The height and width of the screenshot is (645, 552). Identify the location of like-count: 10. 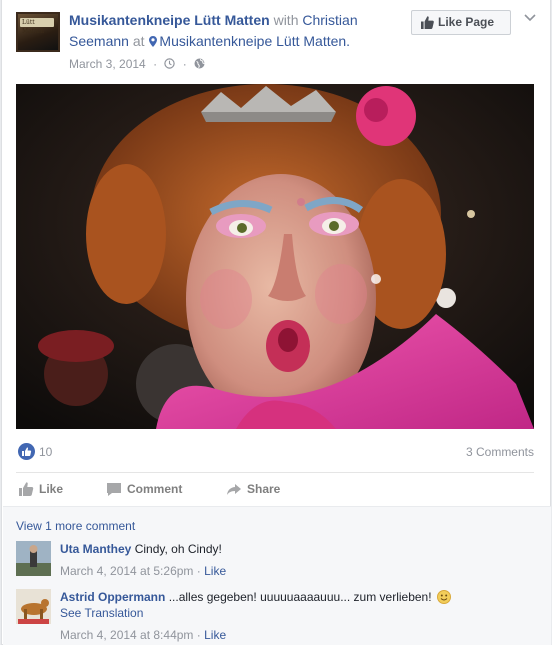
(45, 452).